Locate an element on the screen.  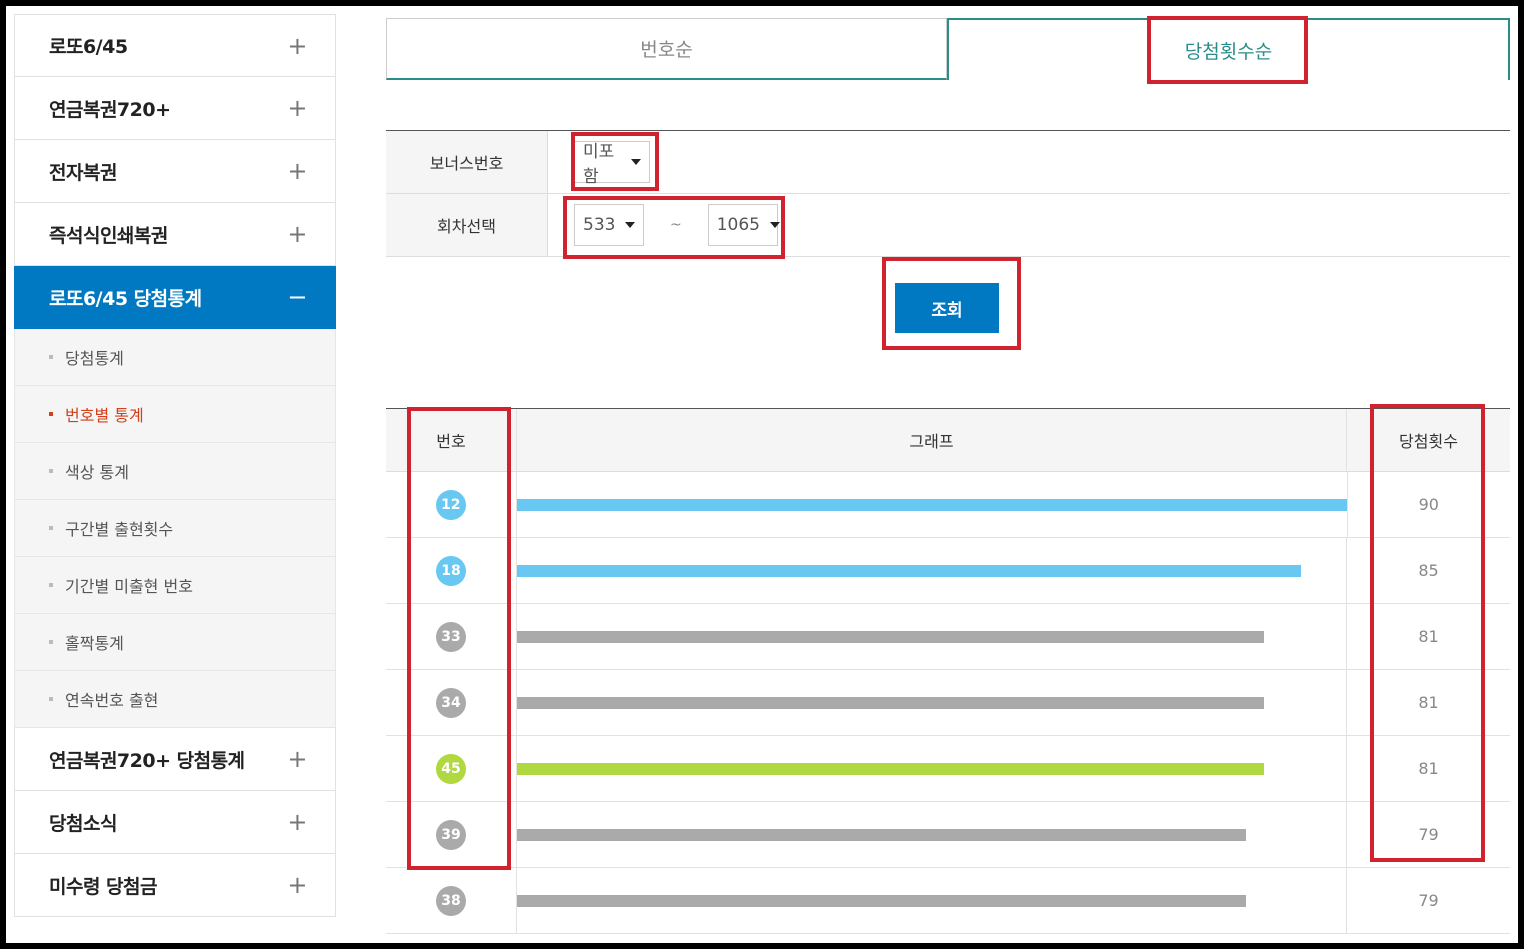
sidebar-submenu-label: 당첨통계 is located at coordinates (94, 358).